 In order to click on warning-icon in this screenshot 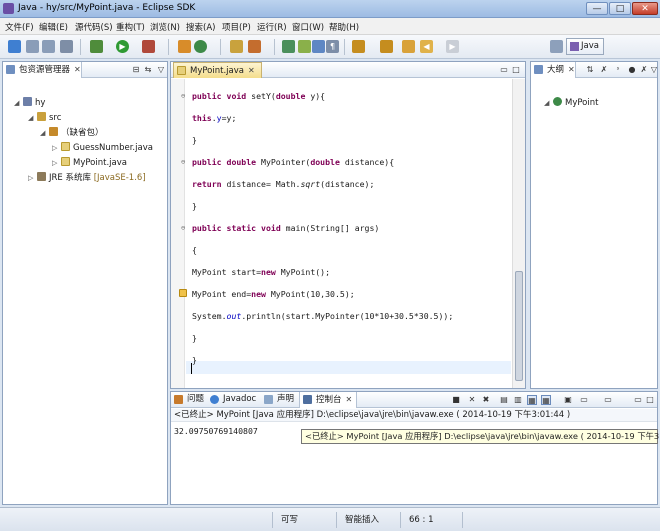, I will do `click(183, 293)`.